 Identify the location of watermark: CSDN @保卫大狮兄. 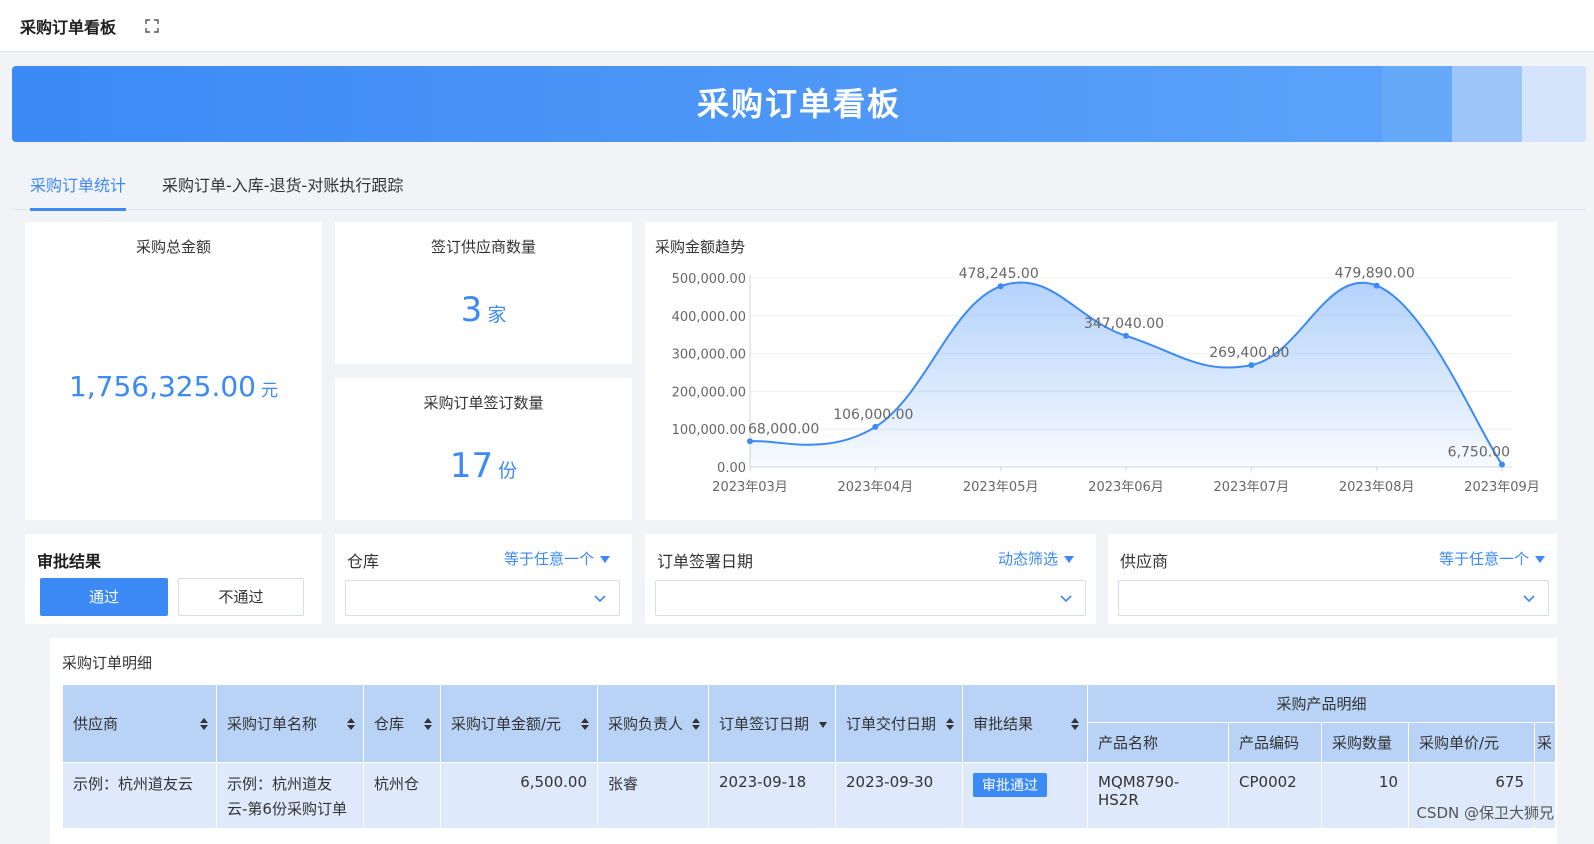
(1485, 813).